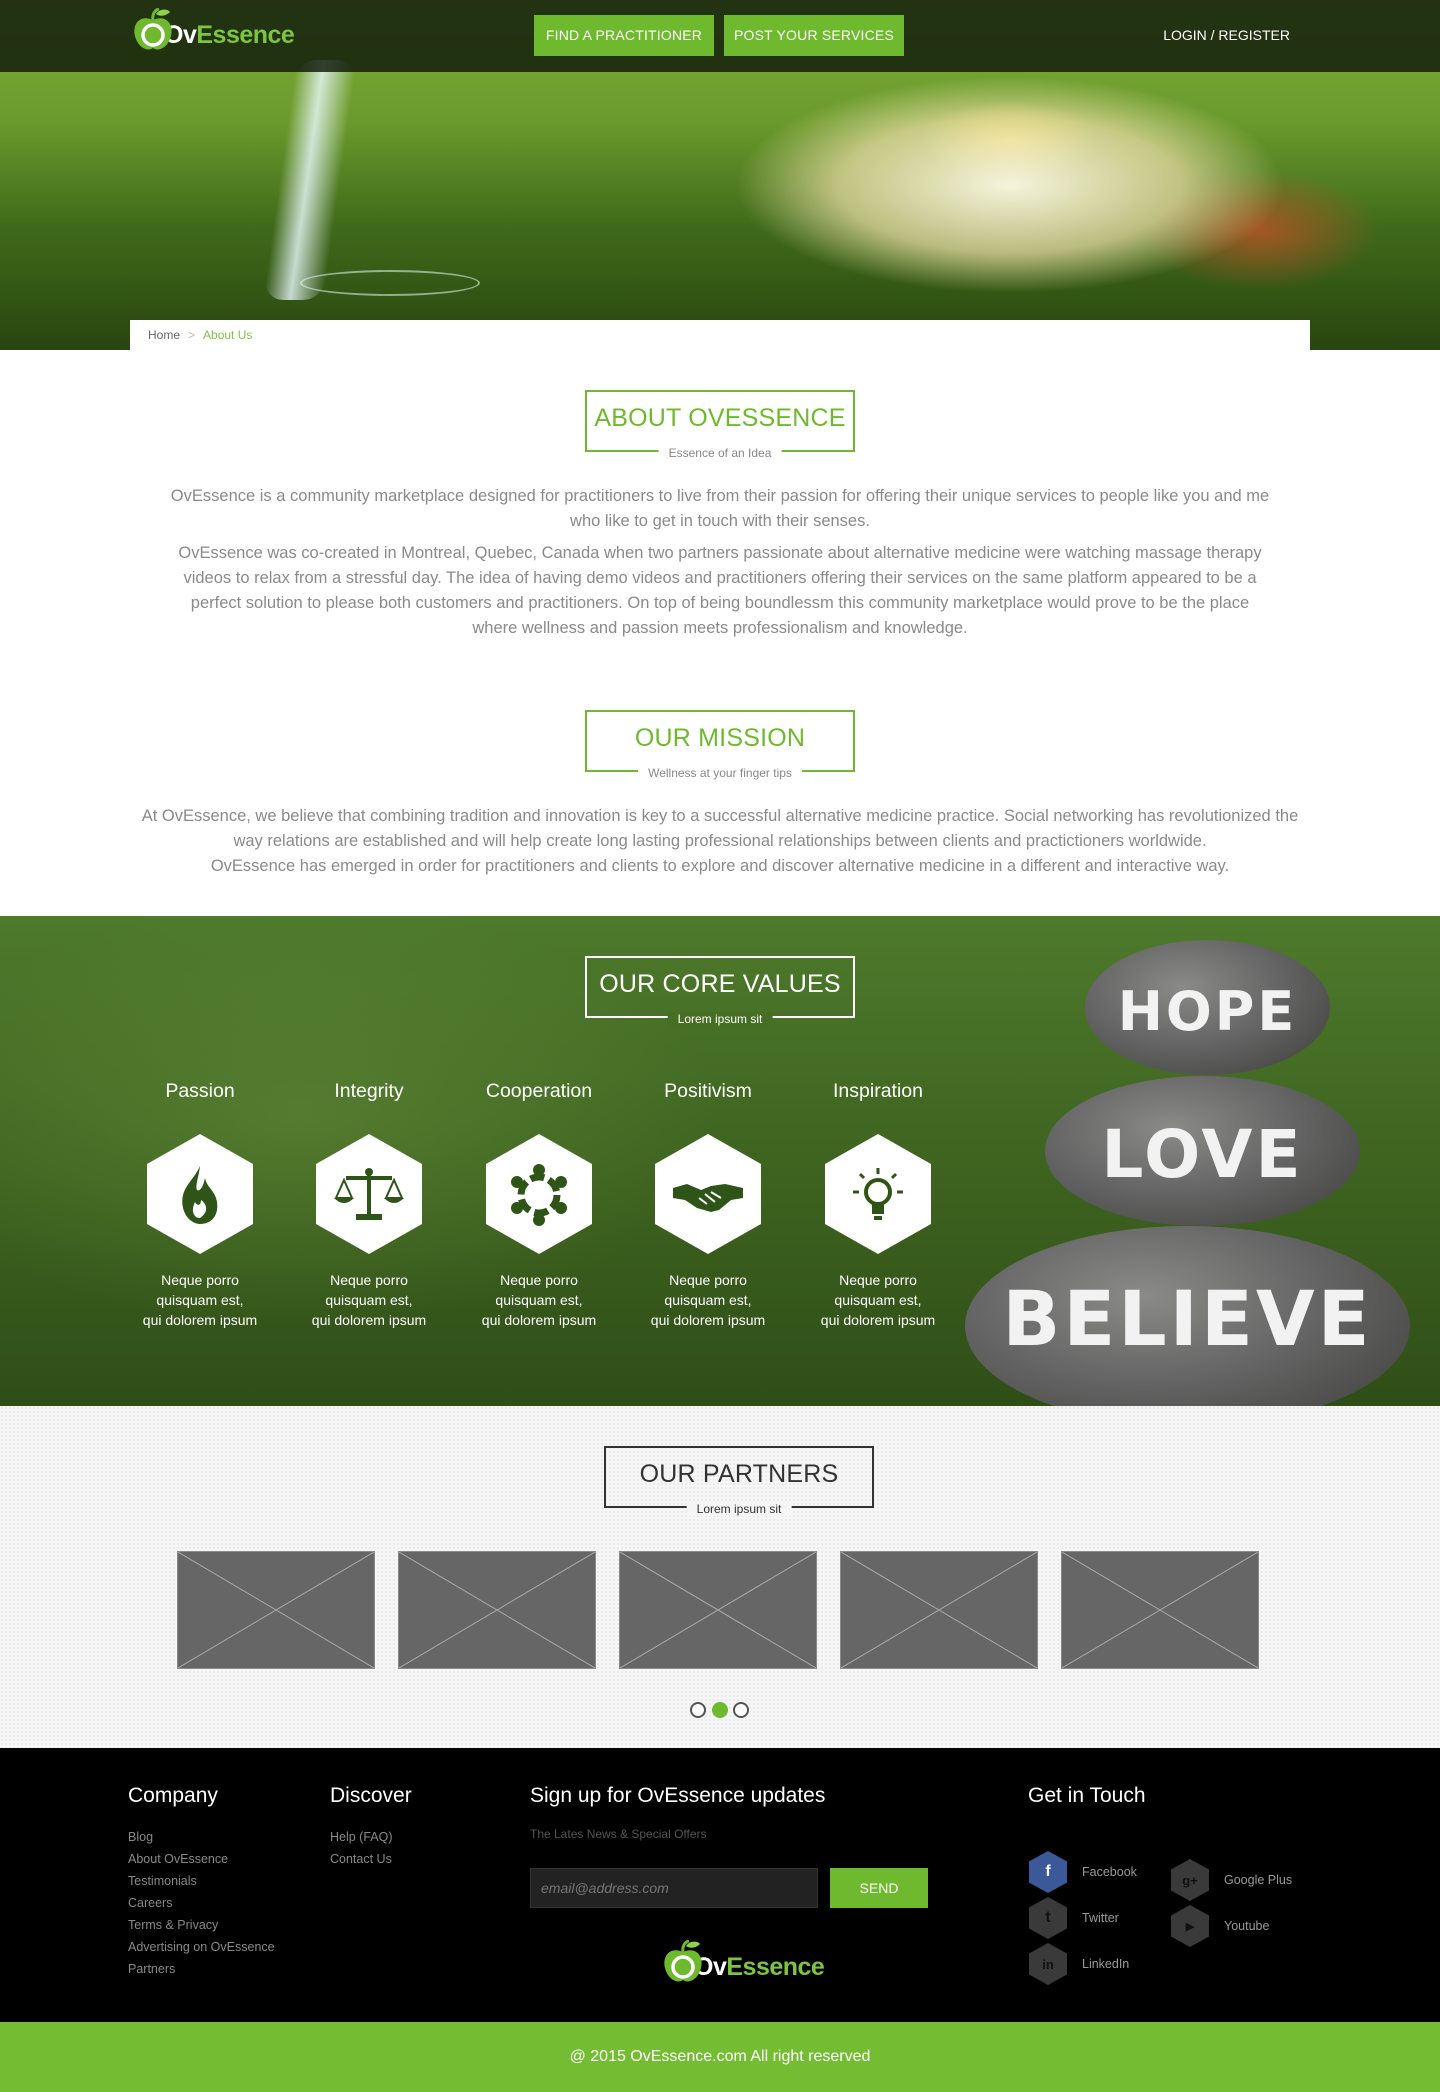 The width and height of the screenshot is (1440, 2092). Describe the element at coordinates (1106, 1964) in the screenshot. I see `social-label: LinkedIn` at that location.